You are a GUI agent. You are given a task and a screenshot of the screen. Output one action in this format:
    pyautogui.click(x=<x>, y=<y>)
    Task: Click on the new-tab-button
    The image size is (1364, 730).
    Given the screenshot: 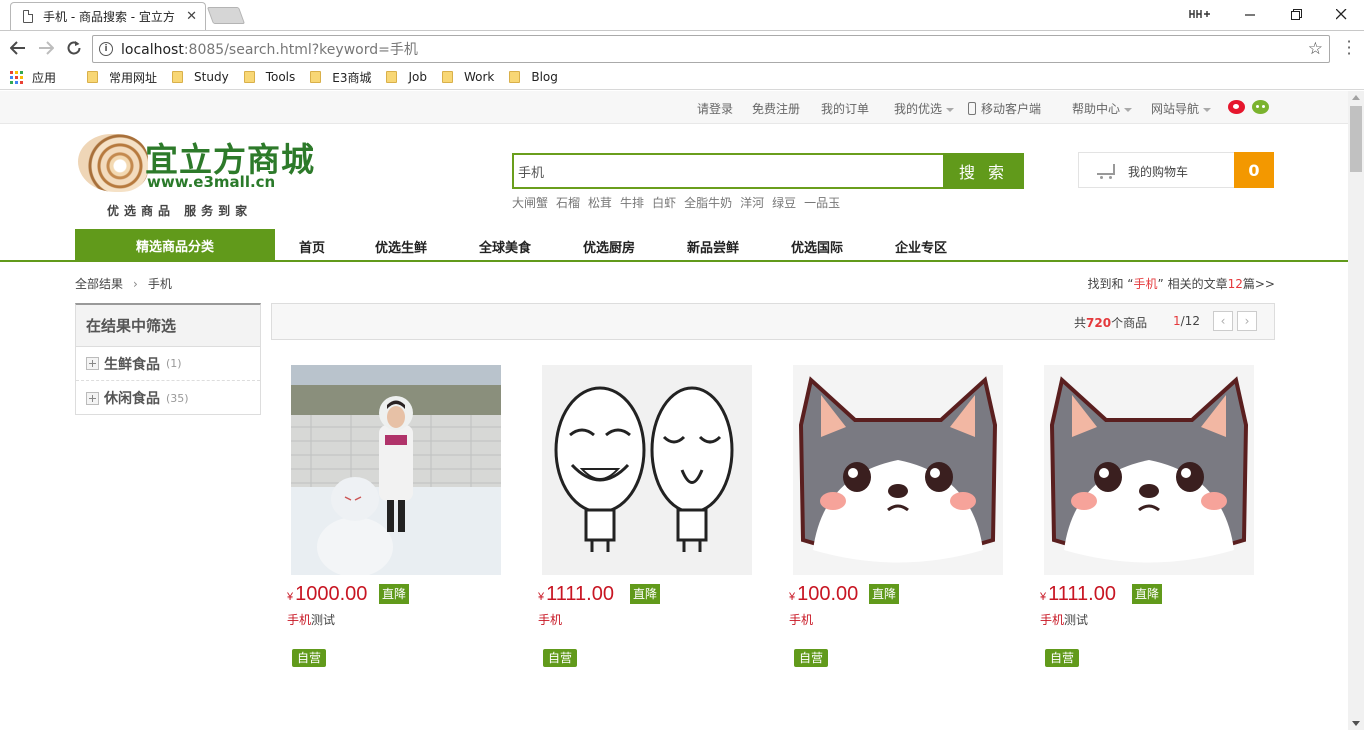 What is the action you would take?
    pyautogui.click(x=226, y=15)
    